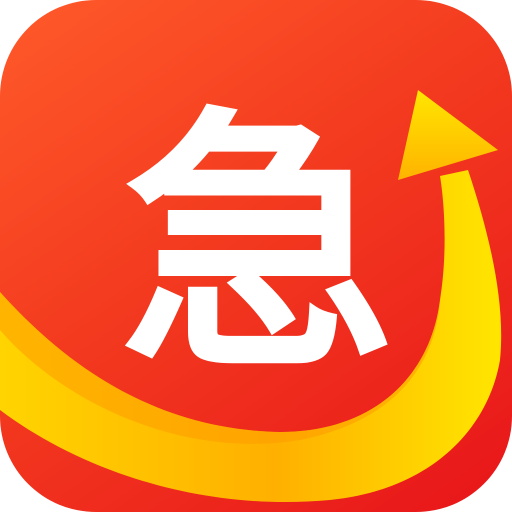  What do you see at coordinates (448, 135) in the screenshot?
I see `rising-arrow-icon` at bounding box center [448, 135].